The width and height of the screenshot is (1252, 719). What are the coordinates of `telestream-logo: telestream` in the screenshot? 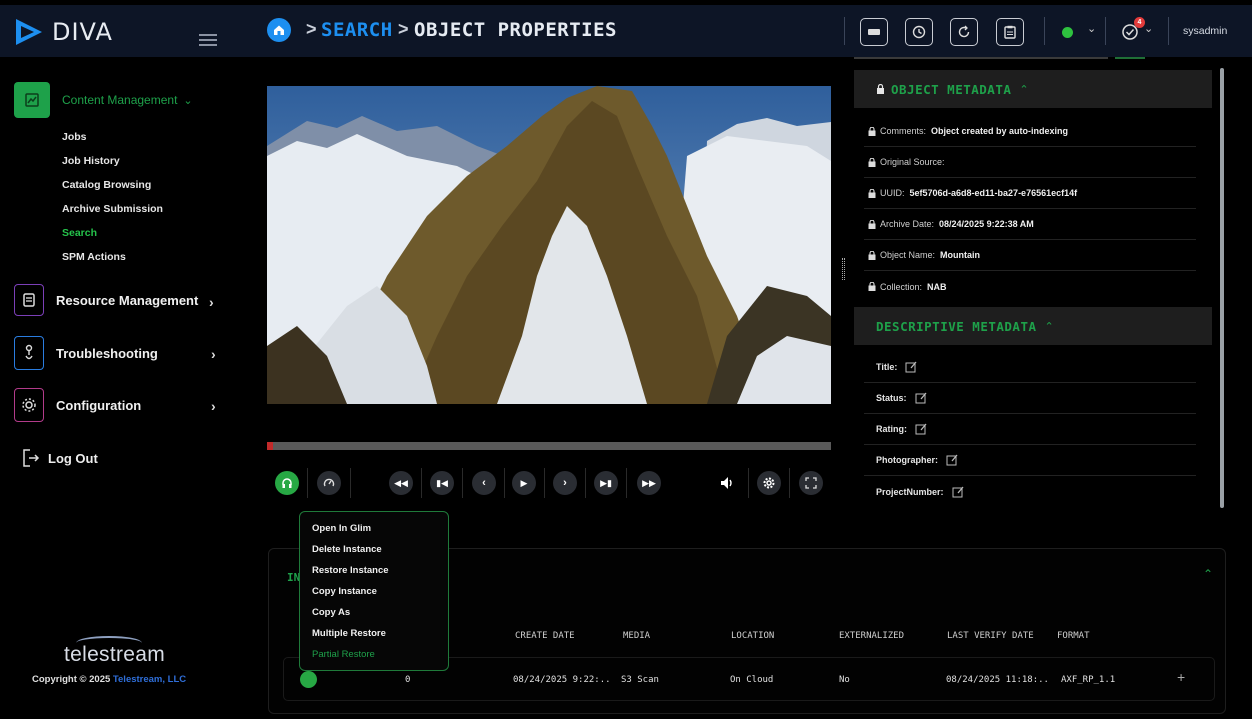 It's located at (115, 654).